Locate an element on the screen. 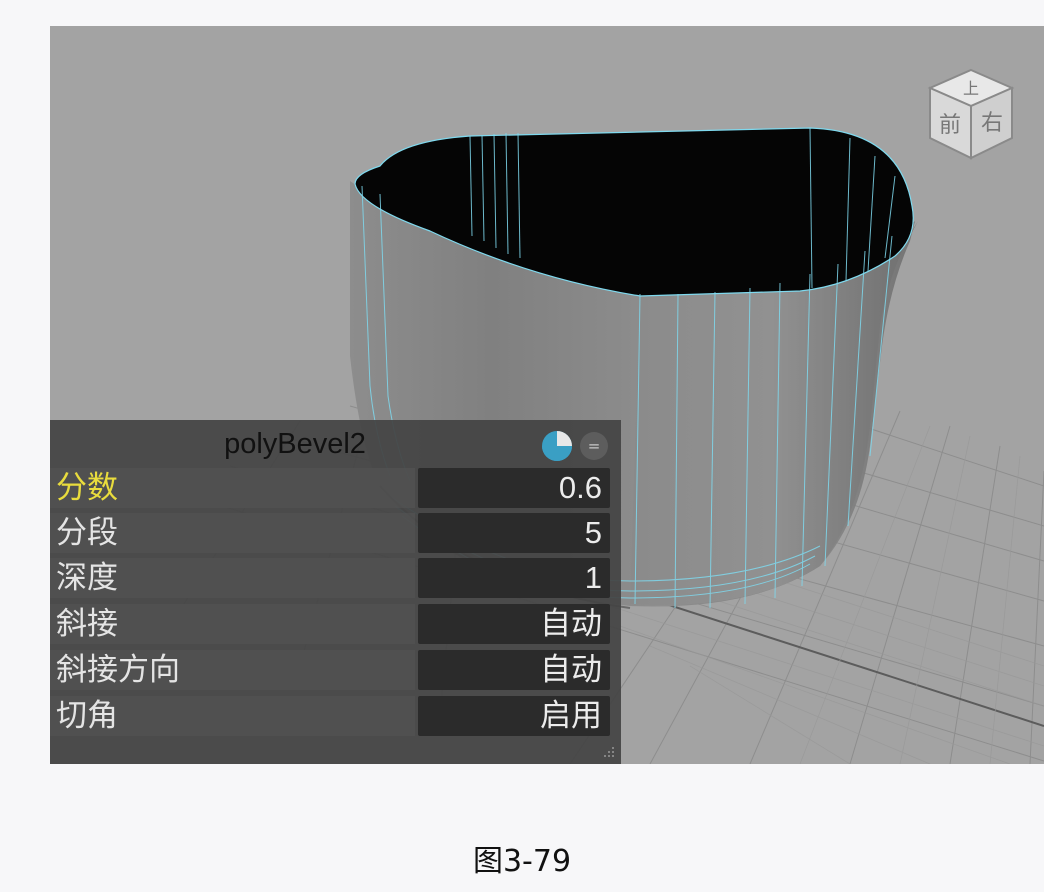 This screenshot has width=1044, height=892. attr-label-chamfer: 切角 is located at coordinates (87, 716).